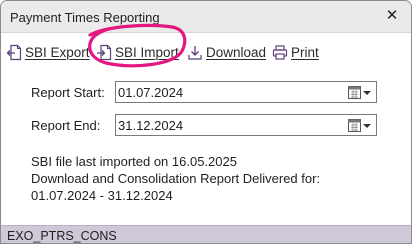 The image size is (412, 244). I want to click on report-start-calendar-dropdown, so click(360, 92).